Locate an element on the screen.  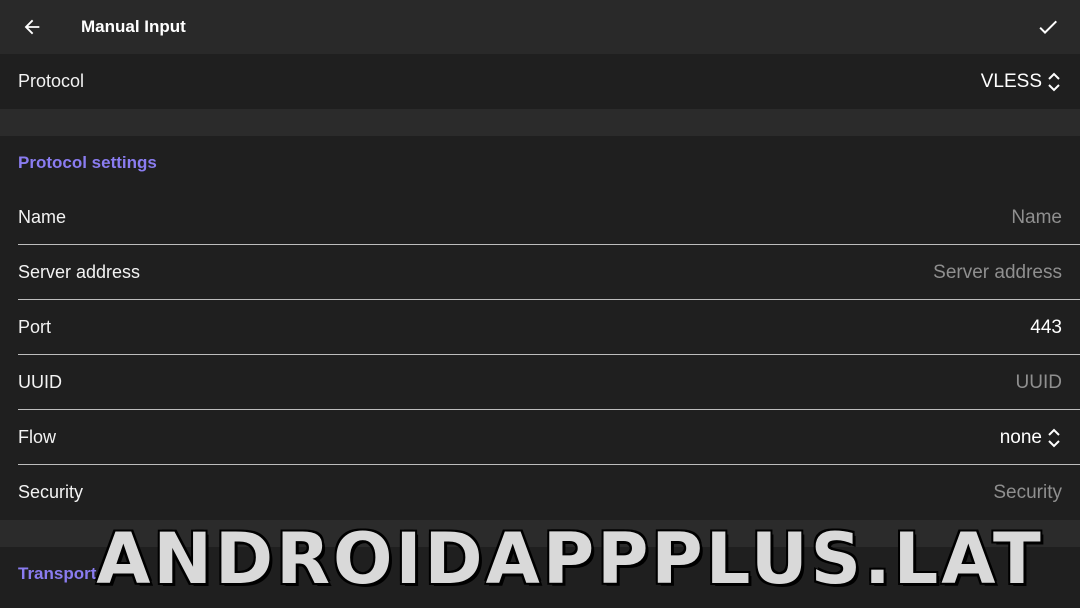
page-title: Manual Input is located at coordinates (133, 26).